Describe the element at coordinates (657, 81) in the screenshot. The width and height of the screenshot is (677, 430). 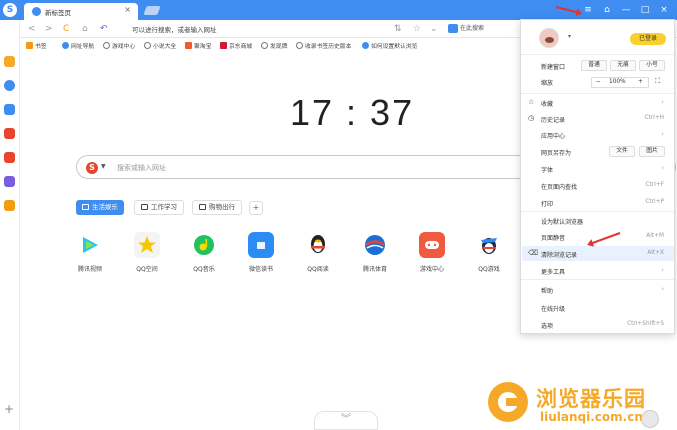
I see `fullscreen-icon: ⛶` at that location.